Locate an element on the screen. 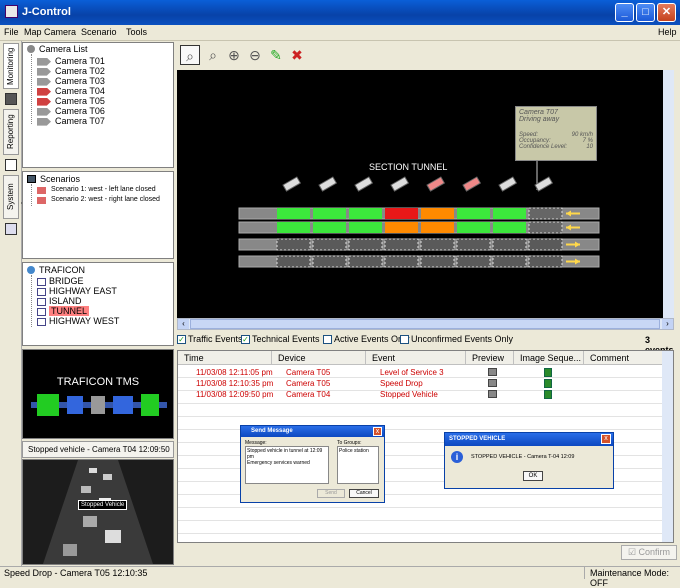 Image resolution: width=680 pixels, height=588 pixels. column-time: Time is located at coordinates (225, 358).